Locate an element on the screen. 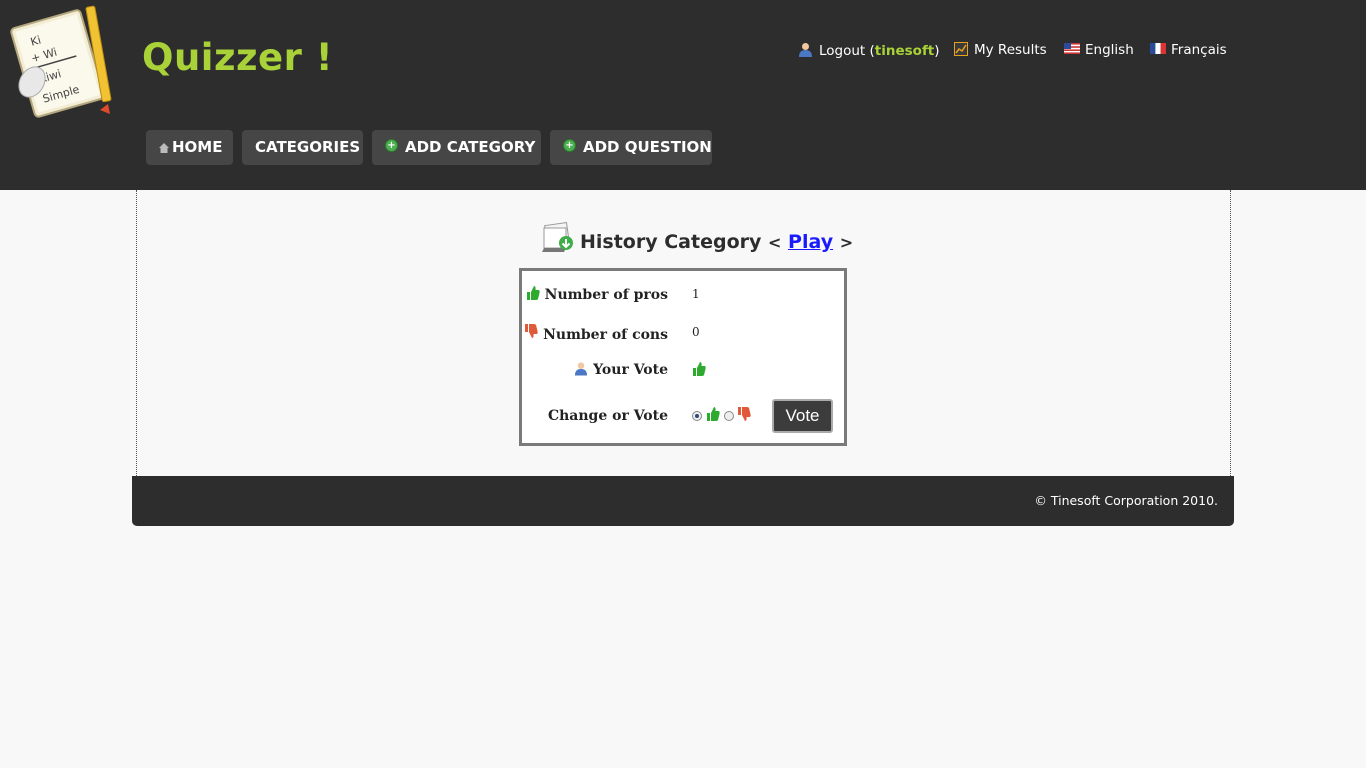 The image size is (1366, 768). my-results-link: My Results is located at coordinates (1000, 50).